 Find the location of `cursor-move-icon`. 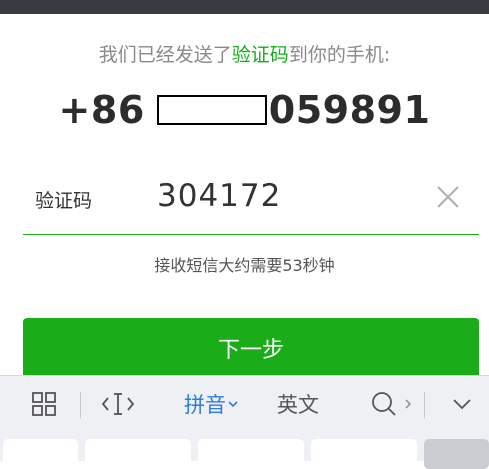

cursor-move-icon is located at coordinates (118, 404).